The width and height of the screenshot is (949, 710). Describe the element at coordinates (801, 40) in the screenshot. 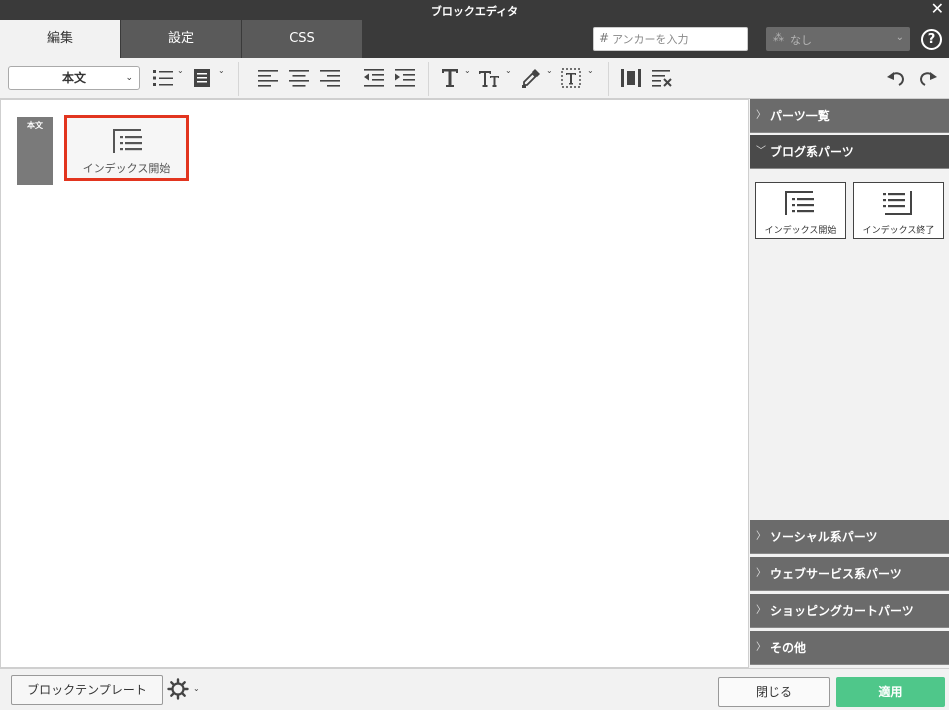

I see `class-select-value: なし` at that location.